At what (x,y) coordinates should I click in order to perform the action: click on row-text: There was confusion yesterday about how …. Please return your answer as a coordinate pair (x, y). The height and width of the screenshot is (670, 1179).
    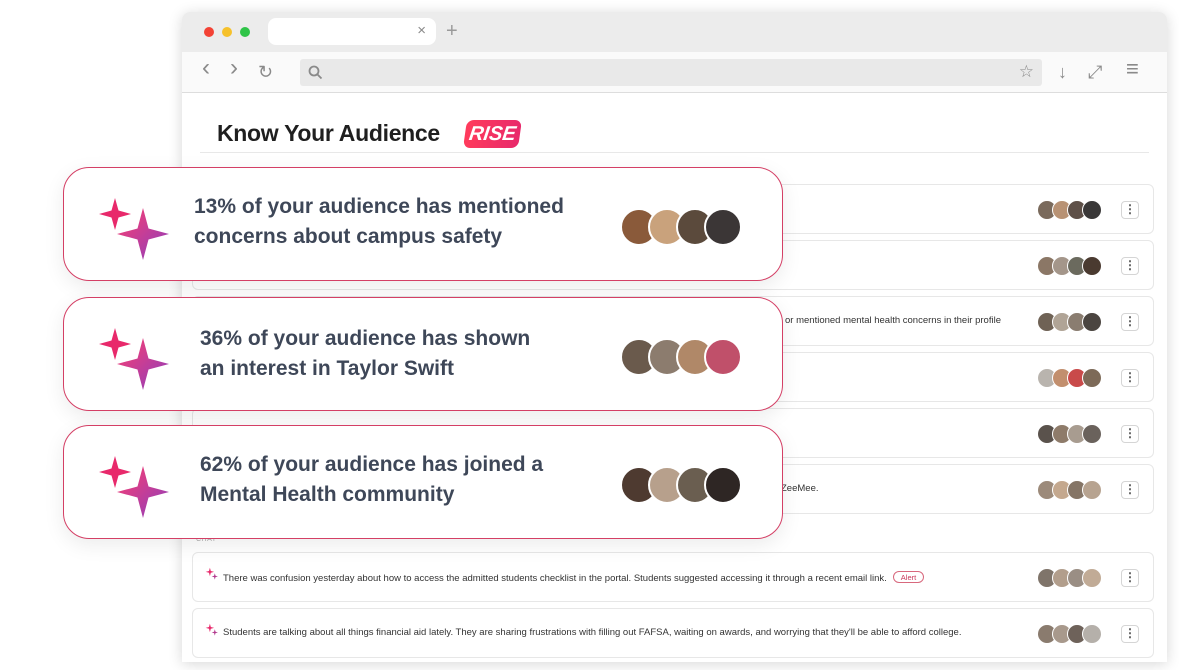
    Looking at the image, I should click on (574, 577).